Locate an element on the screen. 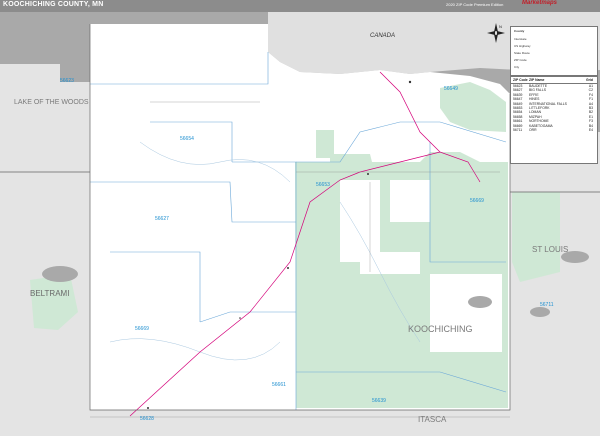 The width and height of the screenshot is (600, 436). zip-label: 56653 is located at coordinates (323, 185).